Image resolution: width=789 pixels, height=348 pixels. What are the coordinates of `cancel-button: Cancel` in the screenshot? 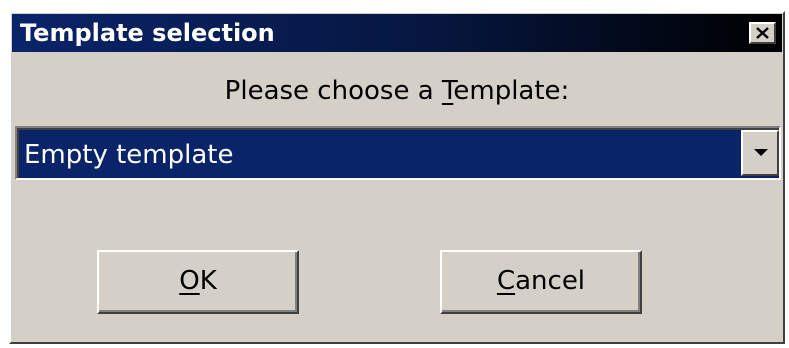 It's located at (541, 282).